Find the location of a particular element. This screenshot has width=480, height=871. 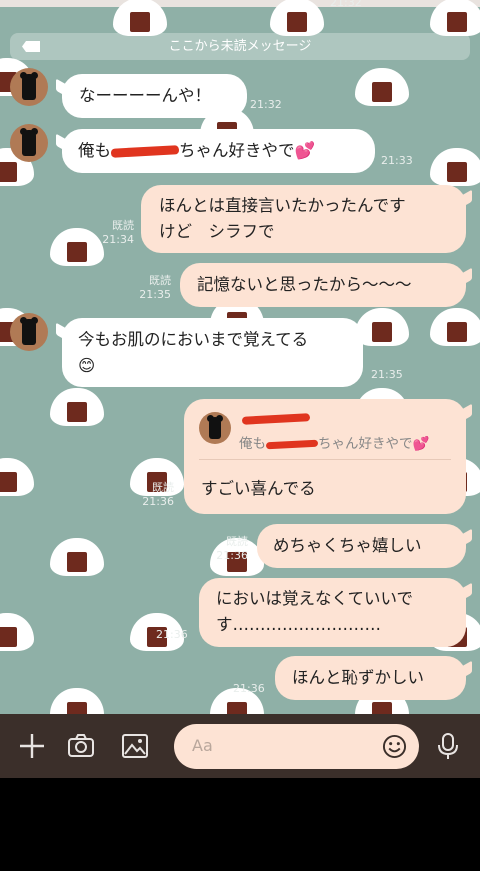

message-bubble-sent: ほんと恥ずかしい is located at coordinates (373, 678).